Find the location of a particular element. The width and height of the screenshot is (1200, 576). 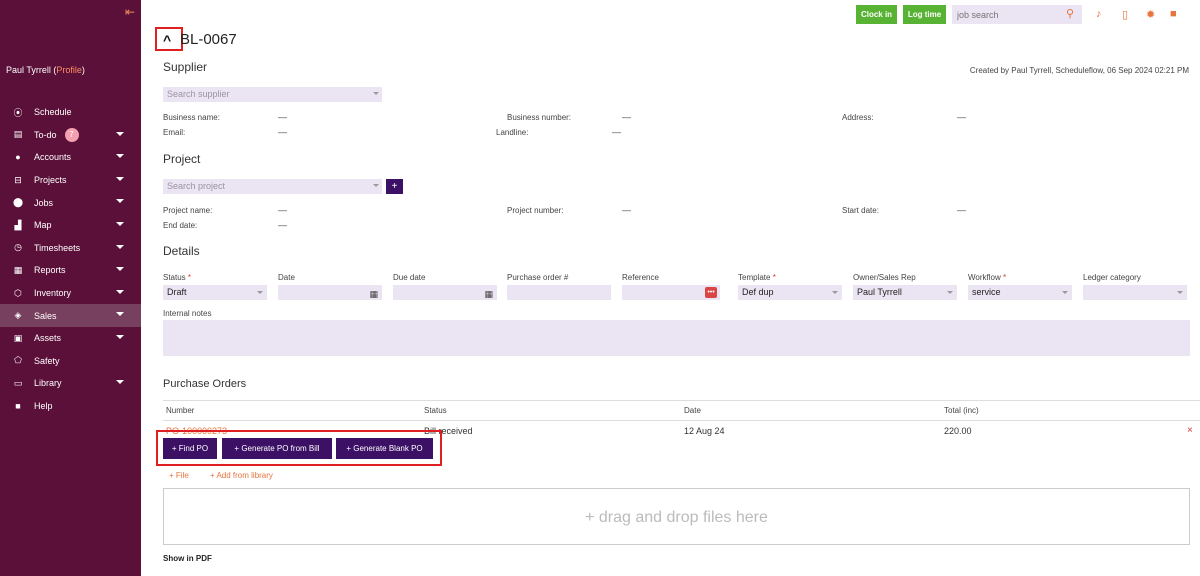

status-value: Draft is located at coordinates (177, 292).